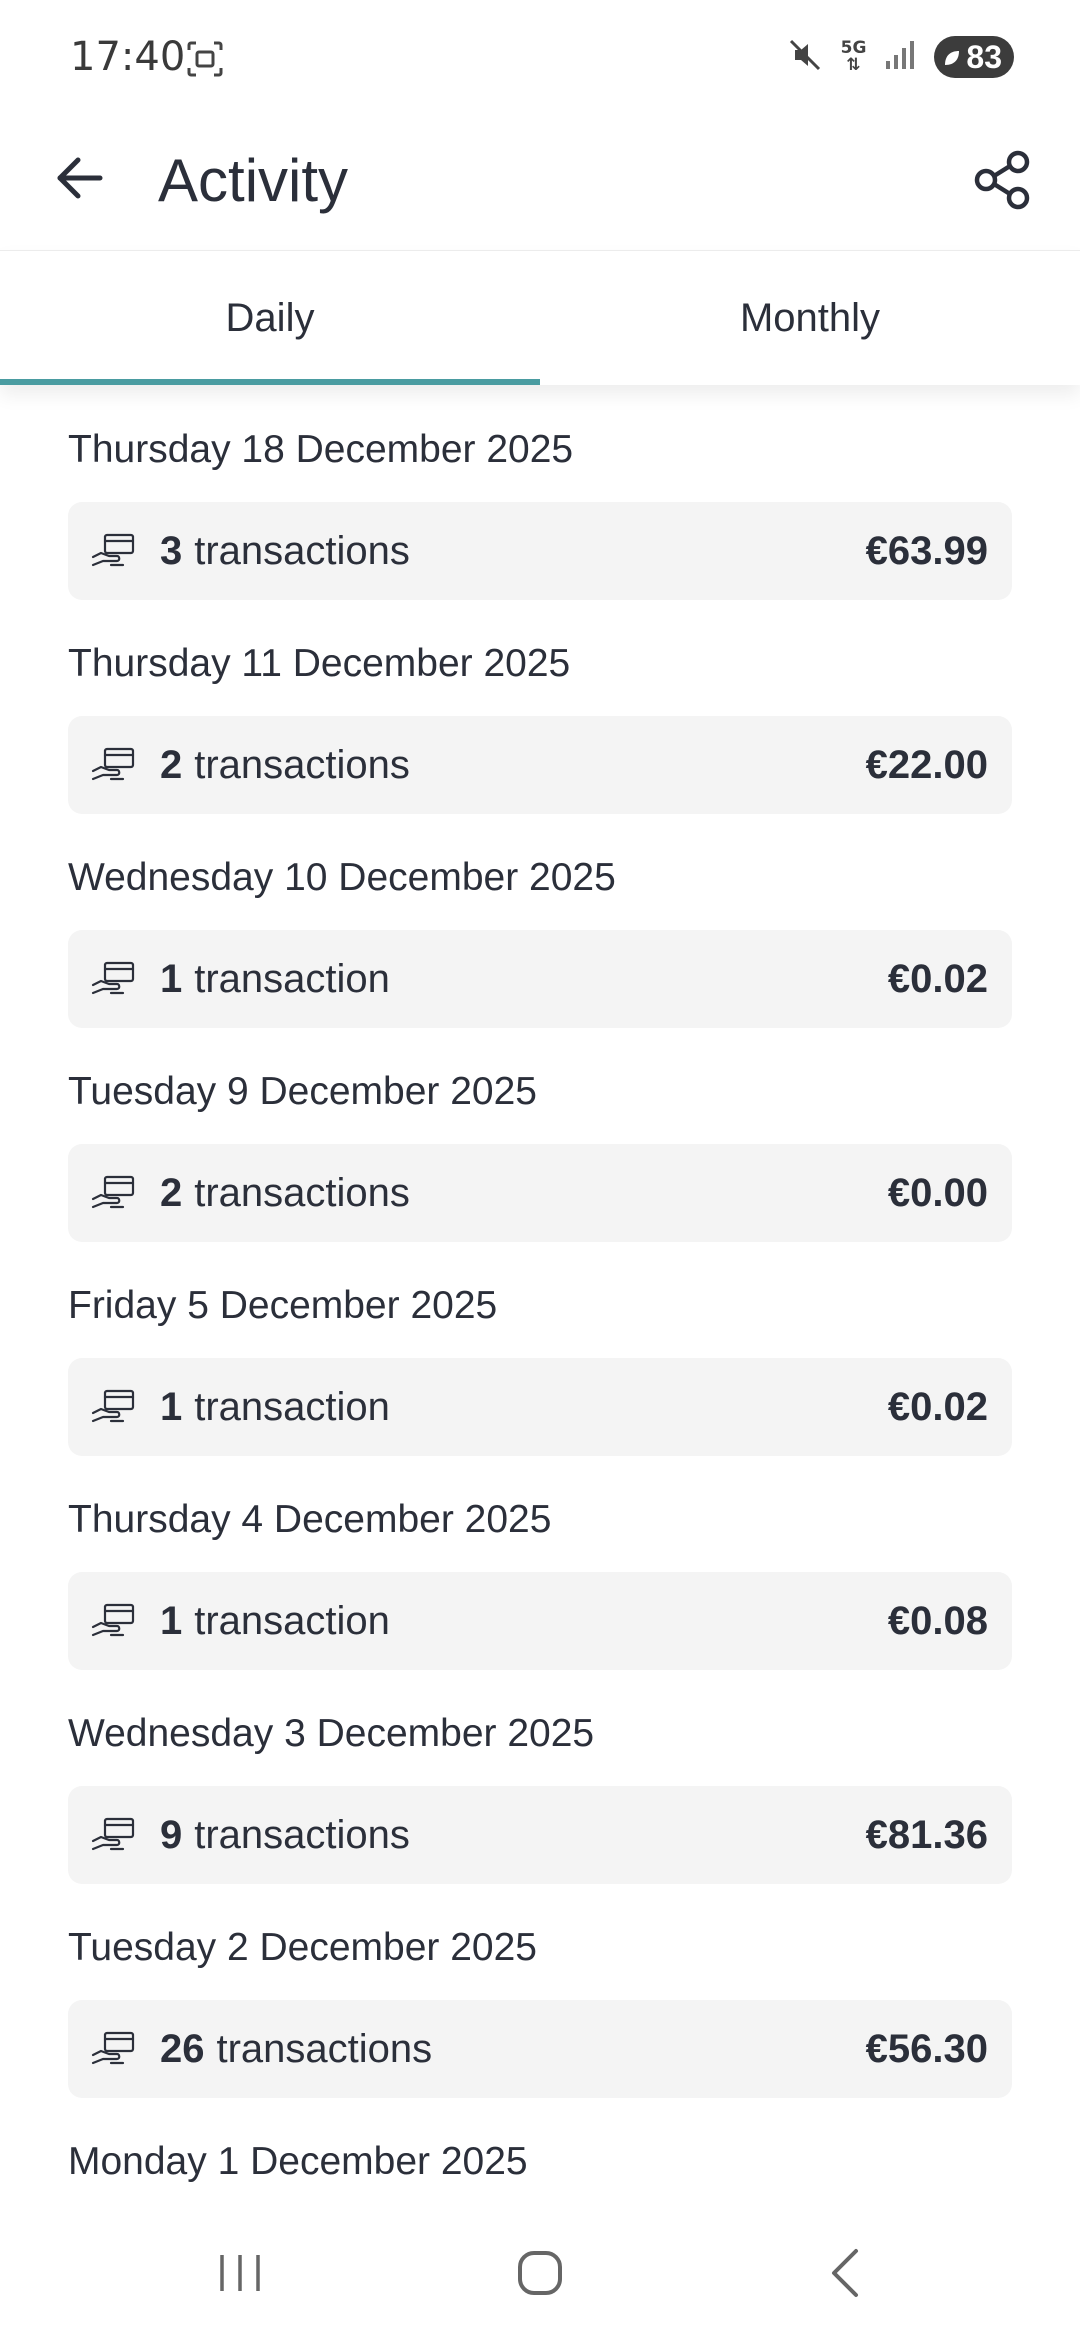  I want to click on share-icon, so click(1002, 182).